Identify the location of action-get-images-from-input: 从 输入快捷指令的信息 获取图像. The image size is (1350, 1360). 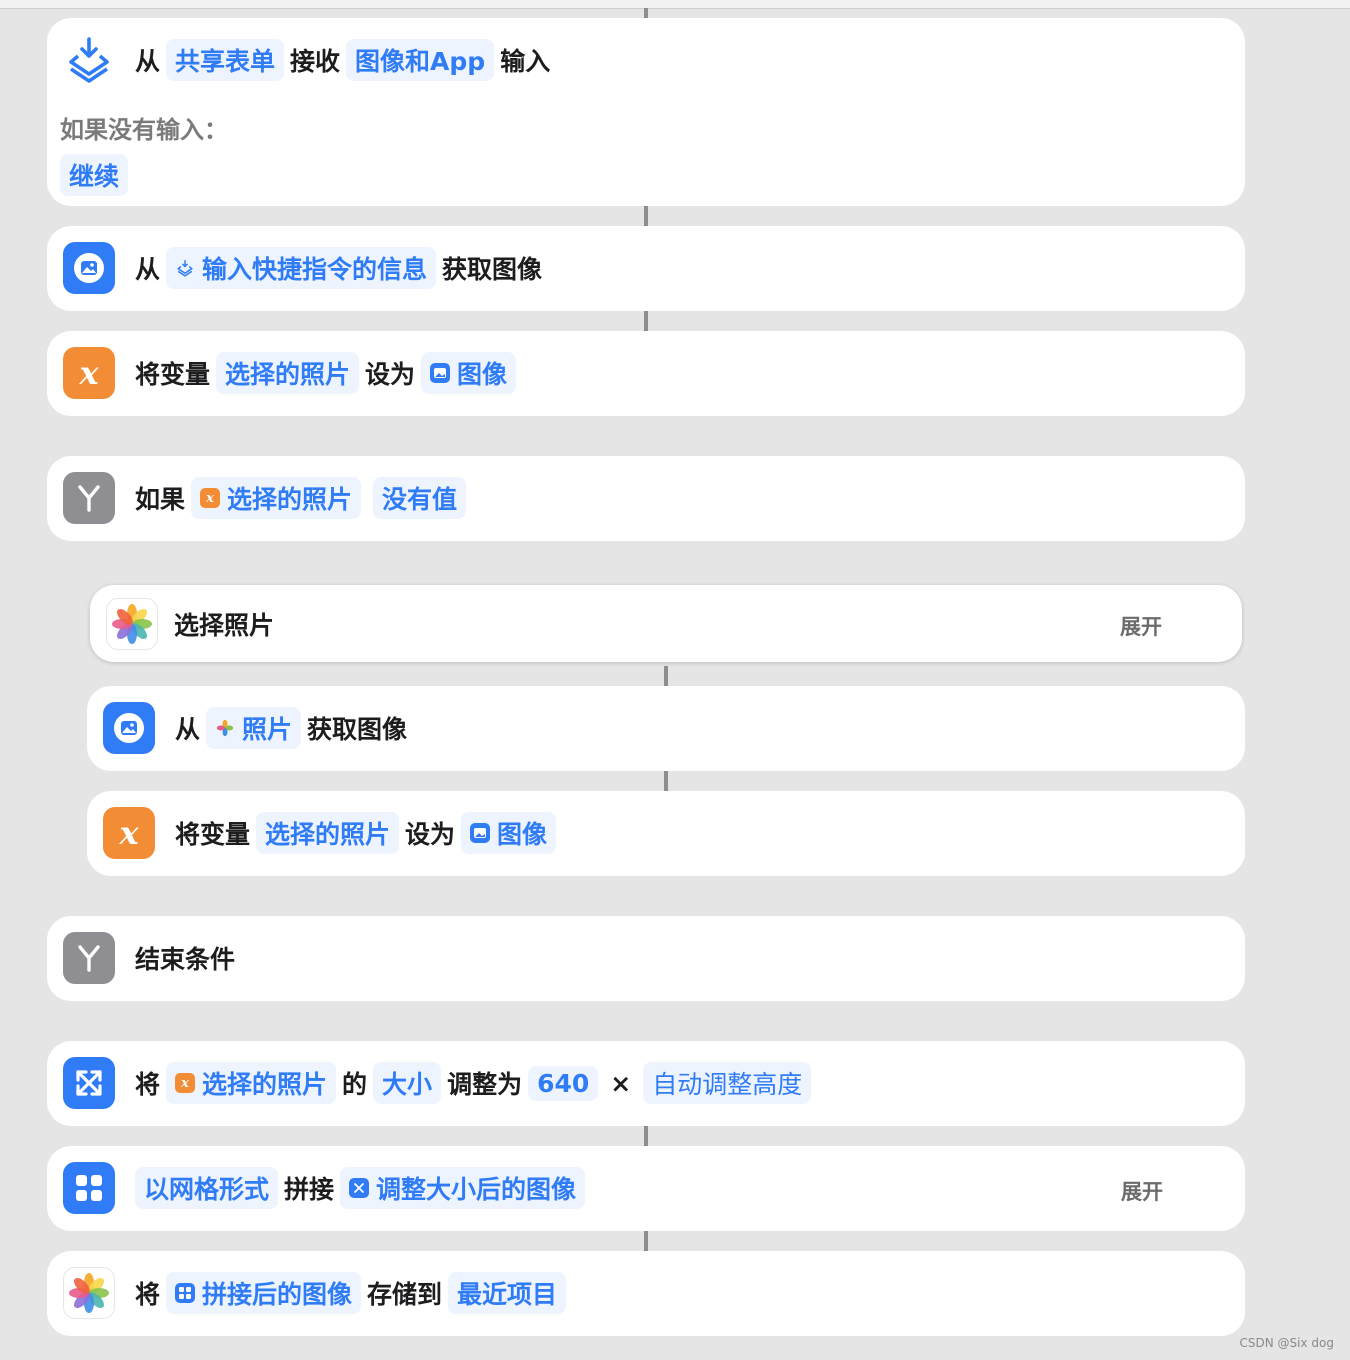
(646, 268).